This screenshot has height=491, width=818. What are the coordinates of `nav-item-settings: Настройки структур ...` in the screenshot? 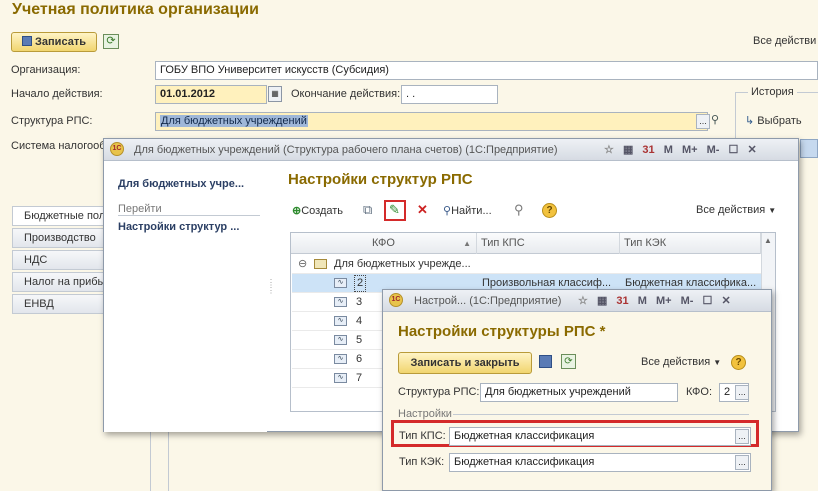 It's located at (178, 227).